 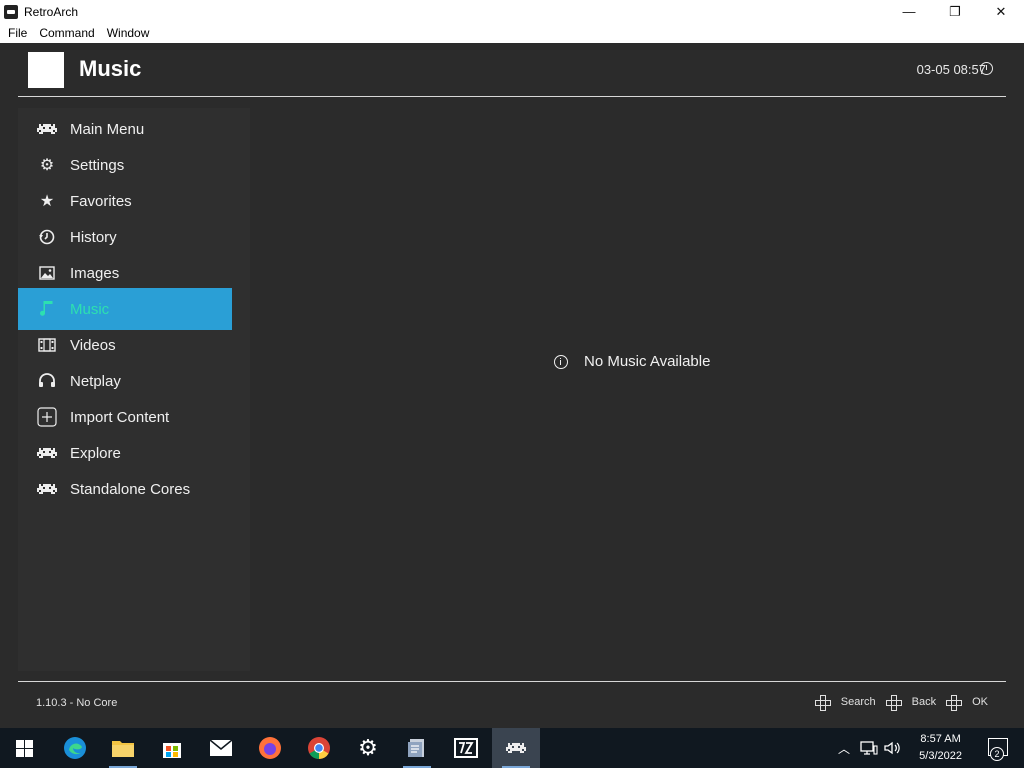 I want to click on 7zip-icon, so click(x=466, y=748).